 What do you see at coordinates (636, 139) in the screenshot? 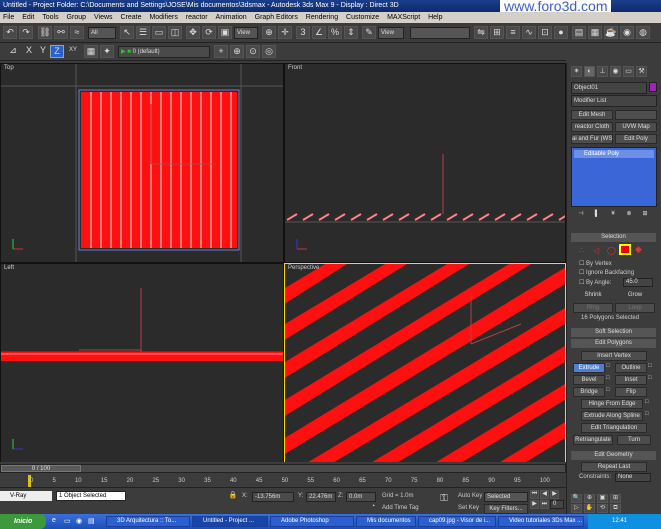
I see `edit-poly-button: Edit Poly` at bounding box center [636, 139].